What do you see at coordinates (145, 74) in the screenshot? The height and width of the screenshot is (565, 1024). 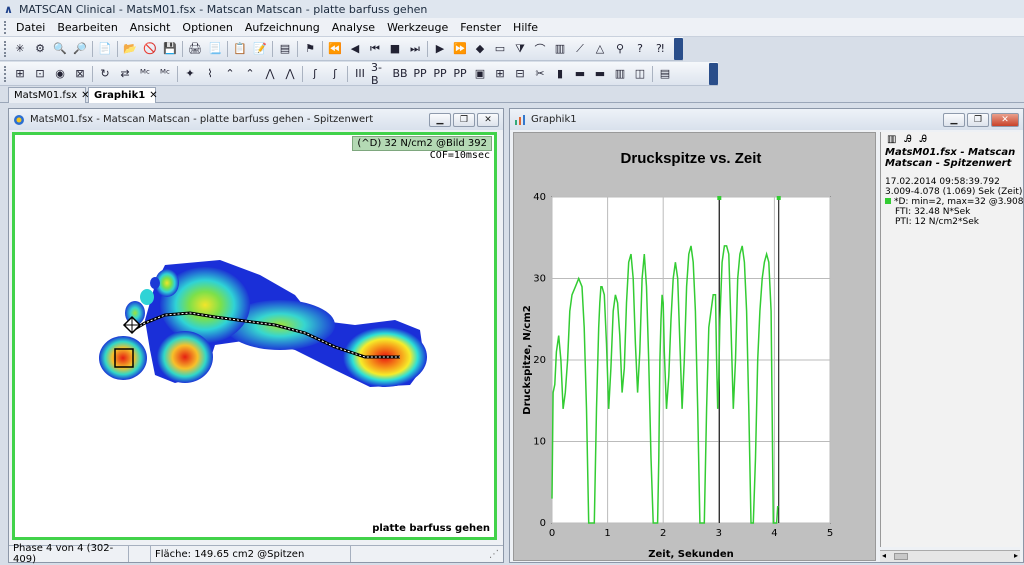 I see `toolbar2-button-7-icon: ᴹᶜ` at bounding box center [145, 74].